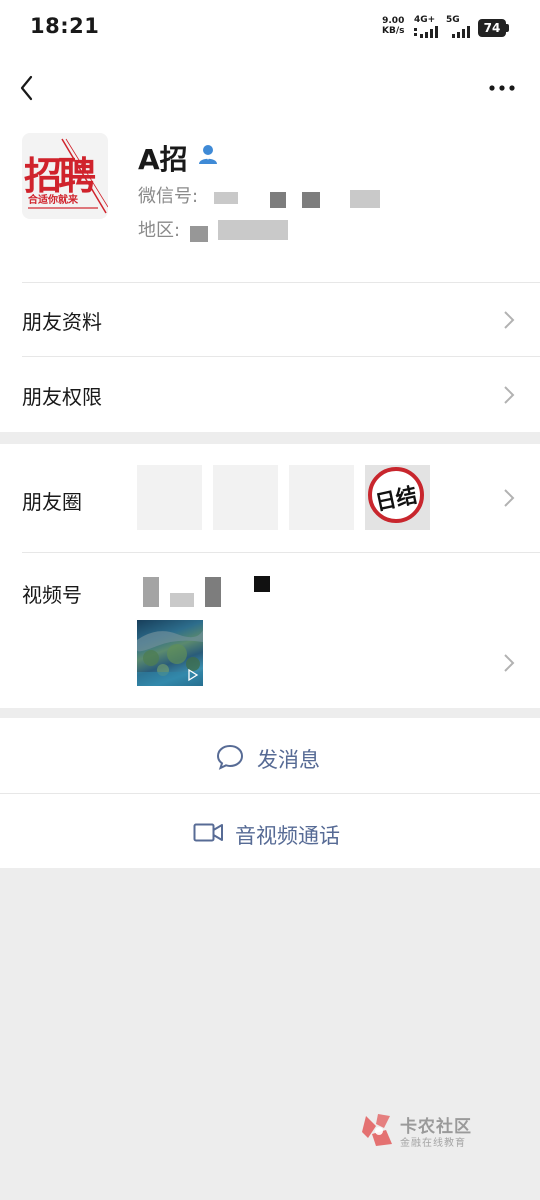 The width and height of the screenshot is (540, 1200). What do you see at coordinates (393, 21) in the screenshot?
I see `network-speed-value: 9.00` at bounding box center [393, 21].